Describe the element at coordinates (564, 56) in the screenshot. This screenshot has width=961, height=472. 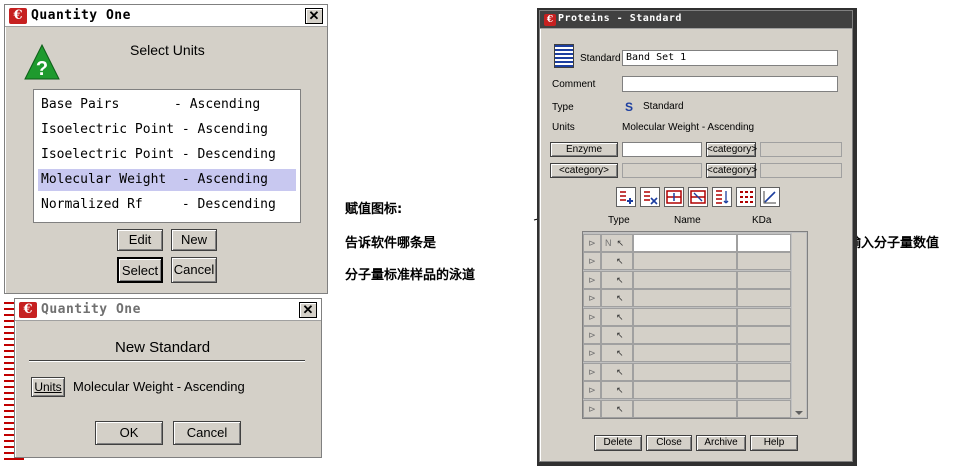
I see `standard-icon` at that location.